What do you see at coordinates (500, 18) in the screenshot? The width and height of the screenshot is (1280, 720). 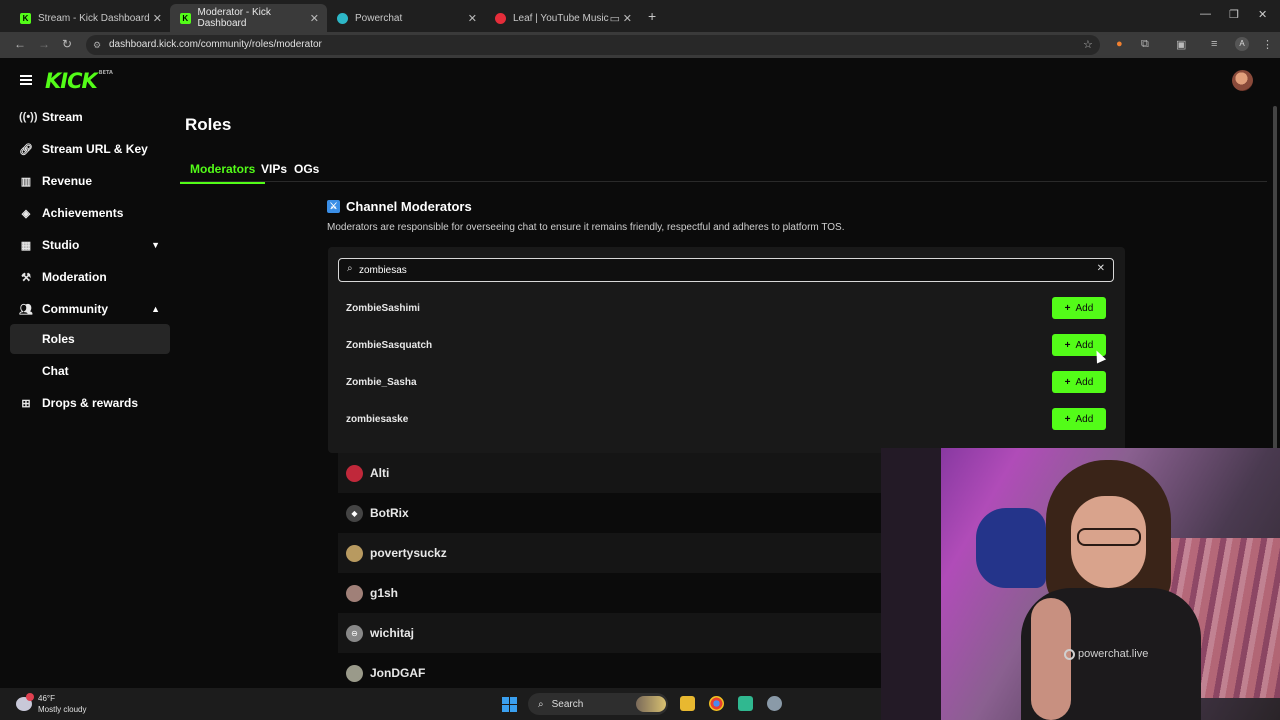 I see `youtube-music-icon` at bounding box center [500, 18].